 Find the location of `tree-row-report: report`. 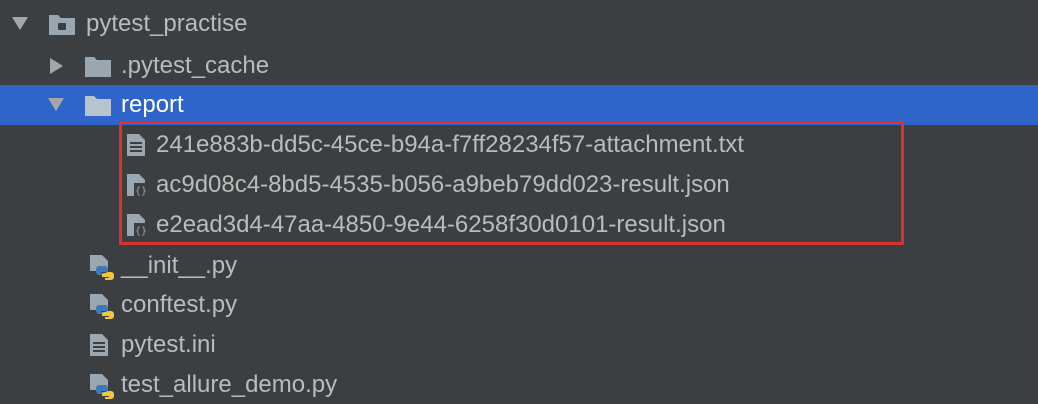

tree-row-report: report is located at coordinates (519, 105).